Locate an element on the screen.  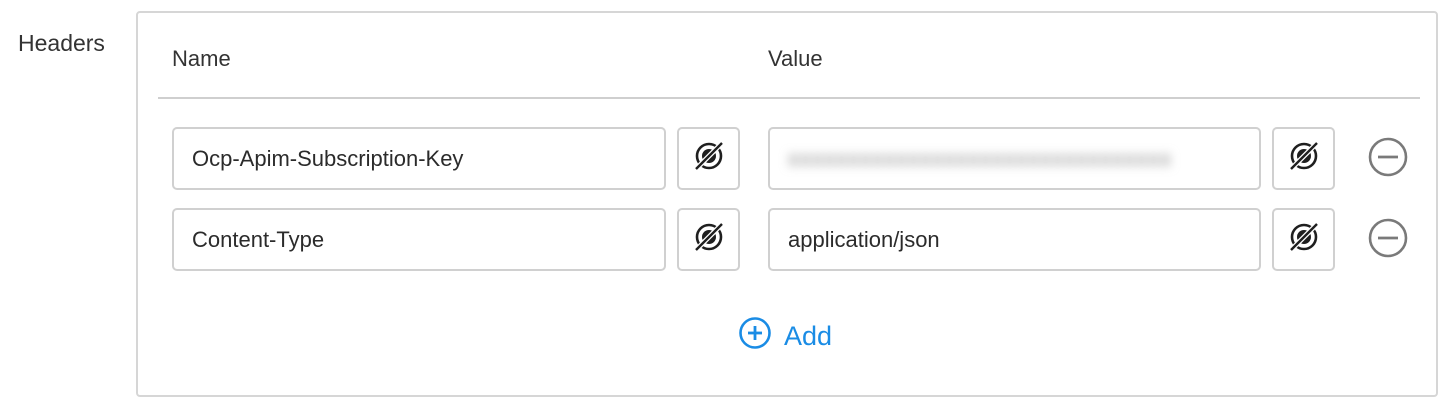
header-divider is located at coordinates (789, 98).